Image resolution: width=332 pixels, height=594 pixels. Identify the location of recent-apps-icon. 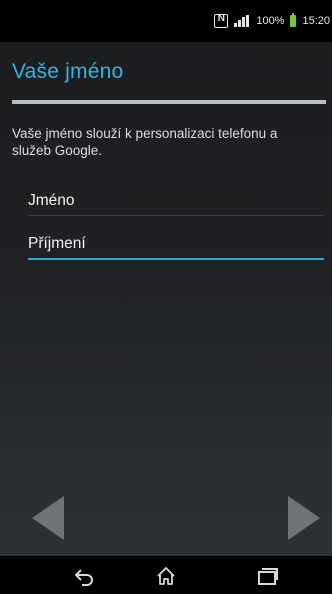
(268, 576).